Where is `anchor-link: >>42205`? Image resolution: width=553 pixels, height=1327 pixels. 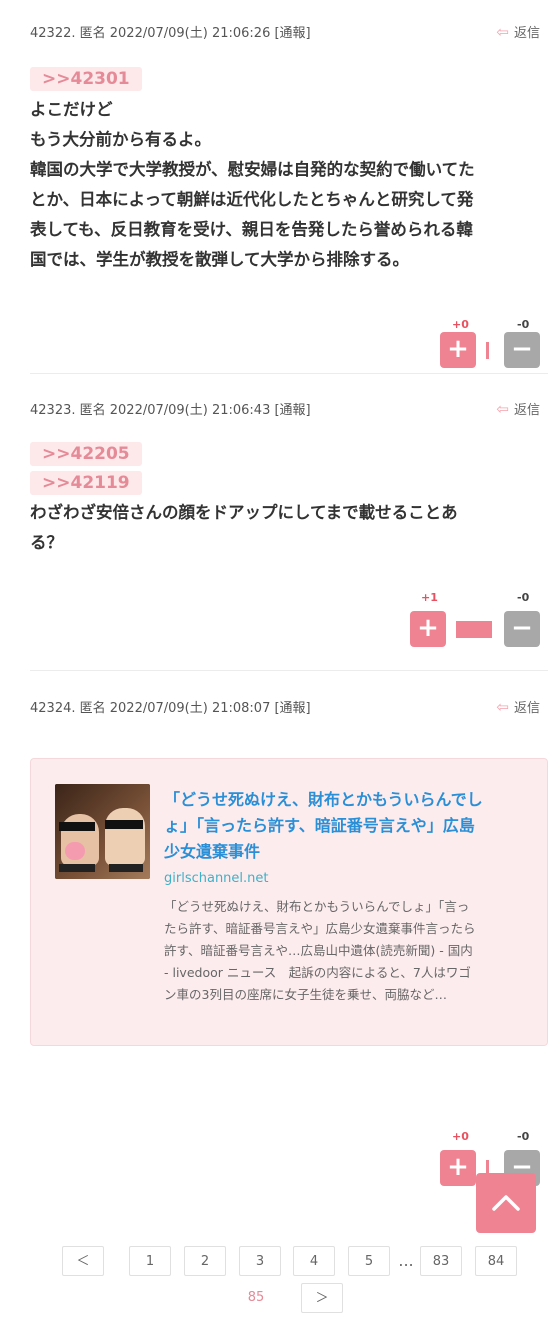
anchor-link: >>42205 is located at coordinates (86, 454).